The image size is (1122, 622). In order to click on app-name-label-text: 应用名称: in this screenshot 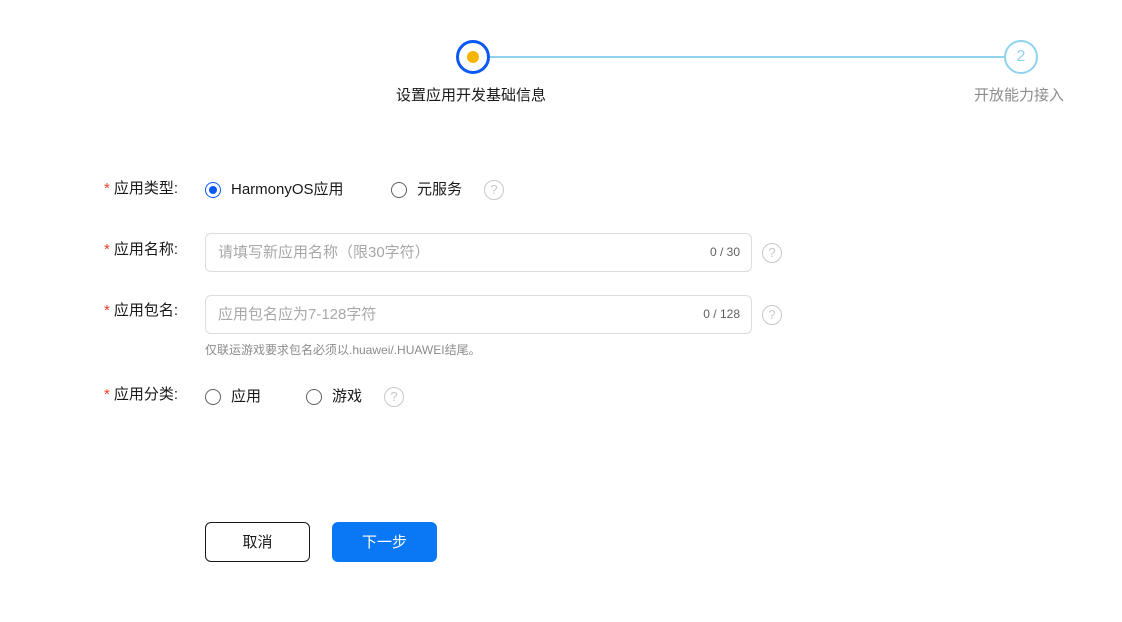, I will do `click(146, 249)`.